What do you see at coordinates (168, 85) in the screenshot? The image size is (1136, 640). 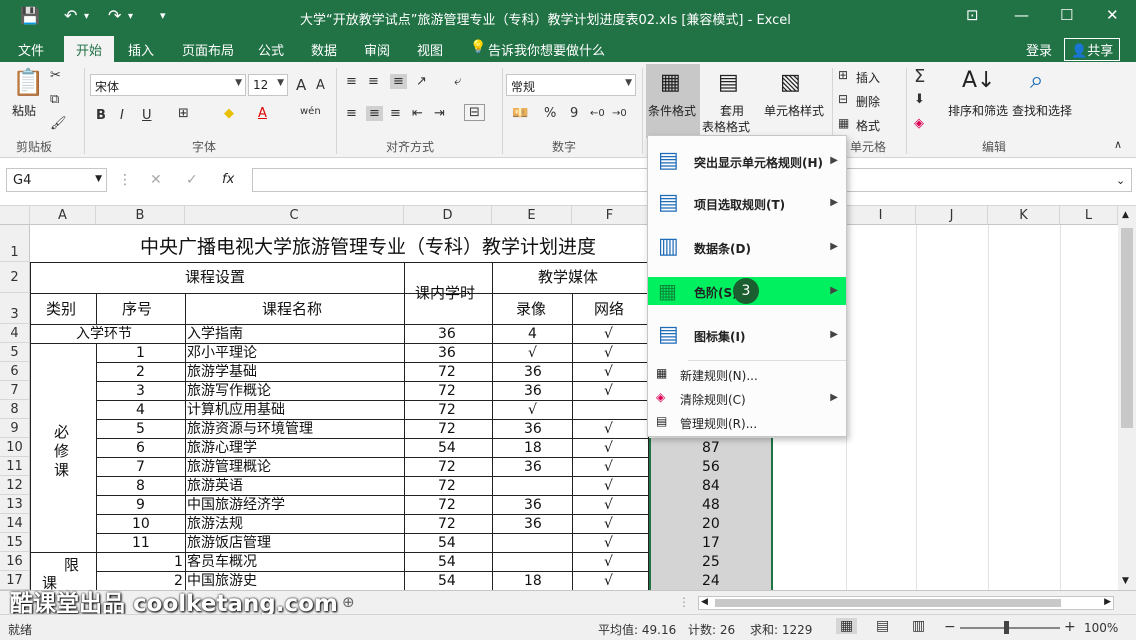 I see `font-name-combo: 宋体 ▼` at bounding box center [168, 85].